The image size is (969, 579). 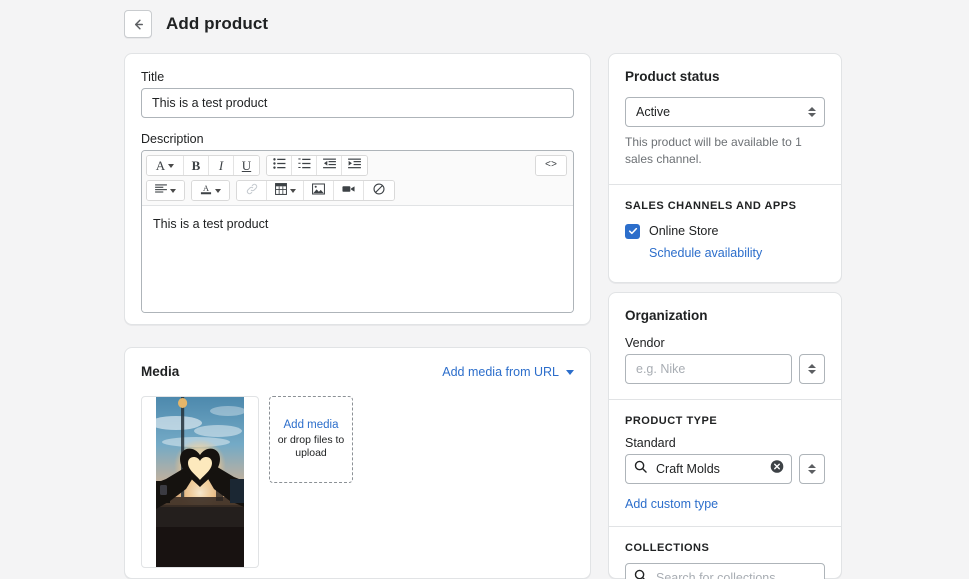 I want to click on page-title: Add product, so click(x=217, y=23).